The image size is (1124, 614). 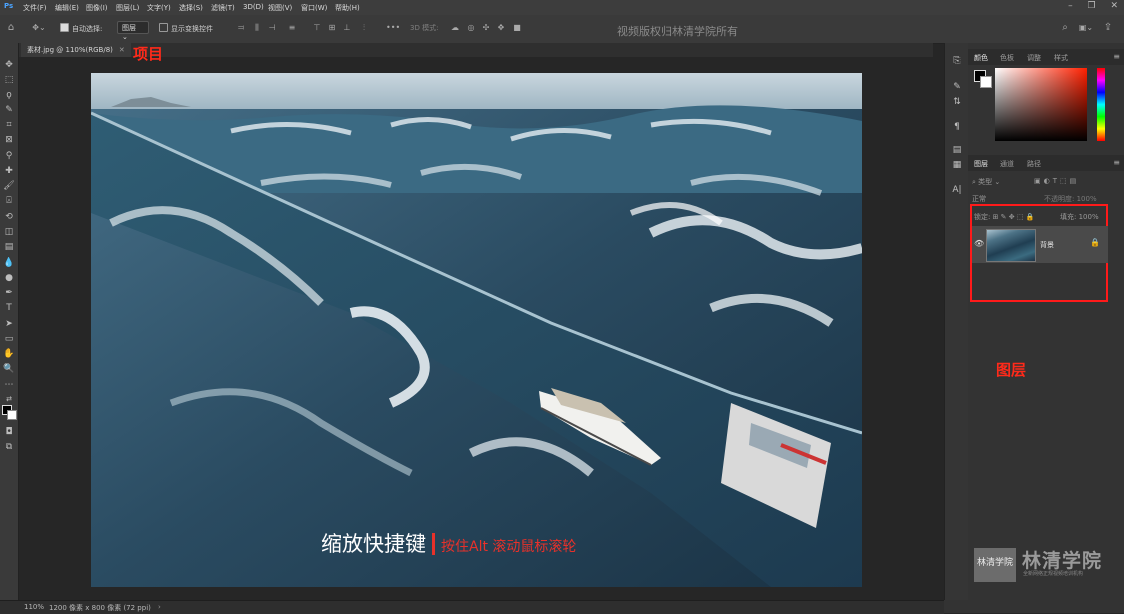 What do you see at coordinates (127, 8) in the screenshot?
I see `menu-layer: 图层(L)` at bounding box center [127, 8].